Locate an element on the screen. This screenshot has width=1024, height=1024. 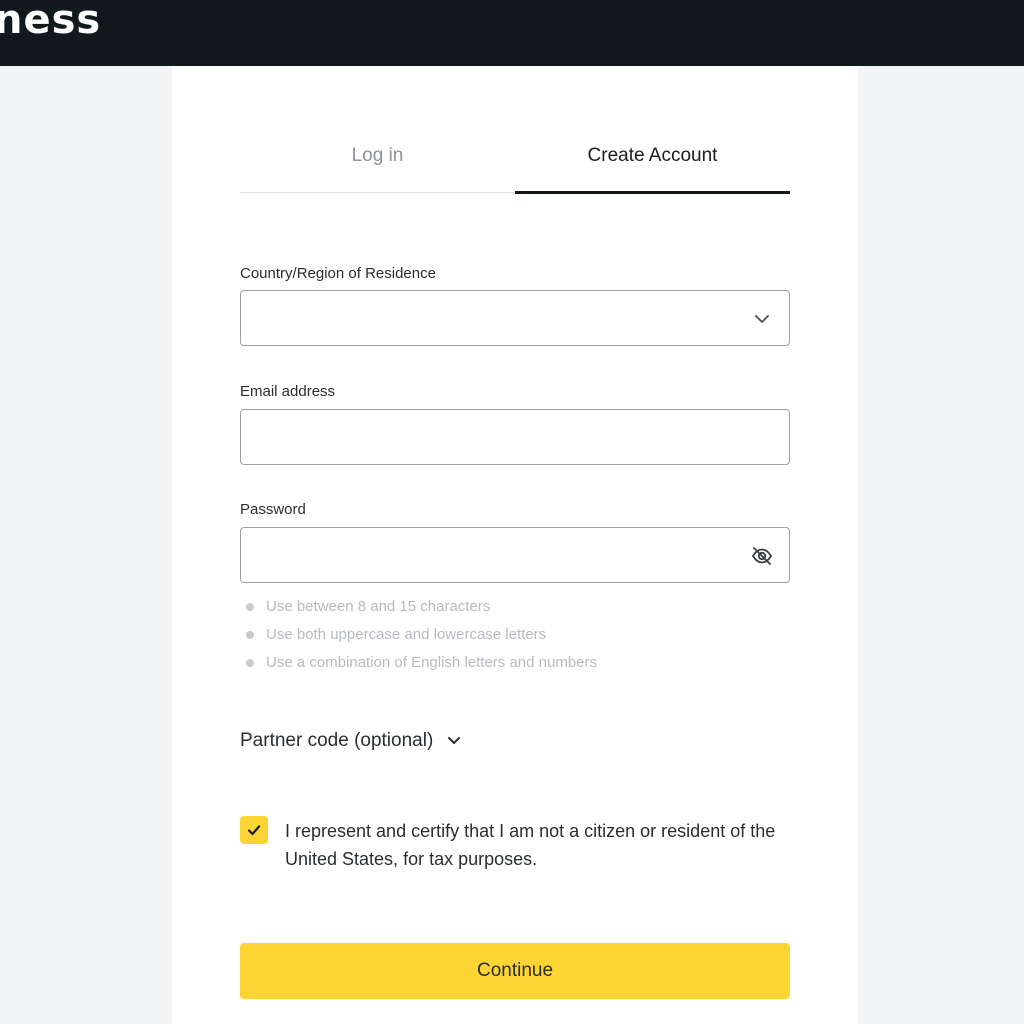
country-input is located at coordinates (515, 318).